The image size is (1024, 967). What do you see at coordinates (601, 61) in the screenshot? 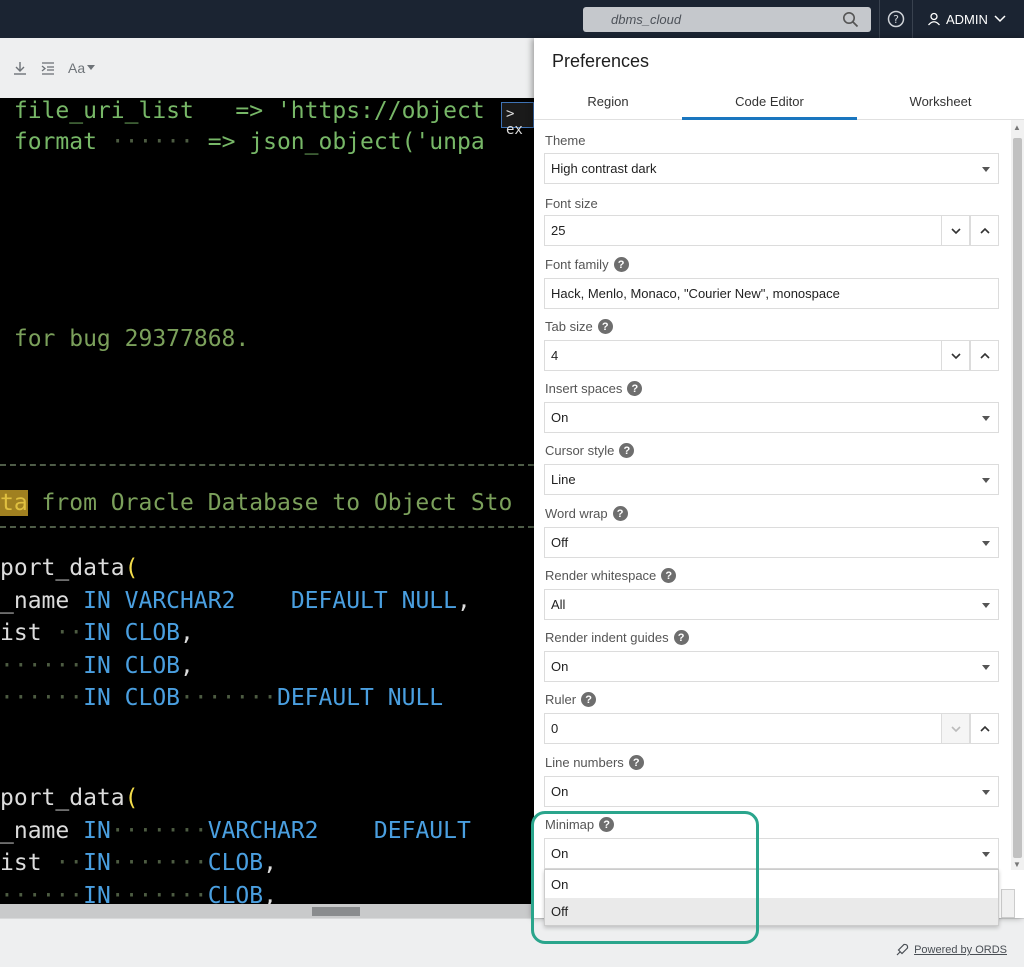
I see `panel-title: Preferences` at bounding box center [601, 61].